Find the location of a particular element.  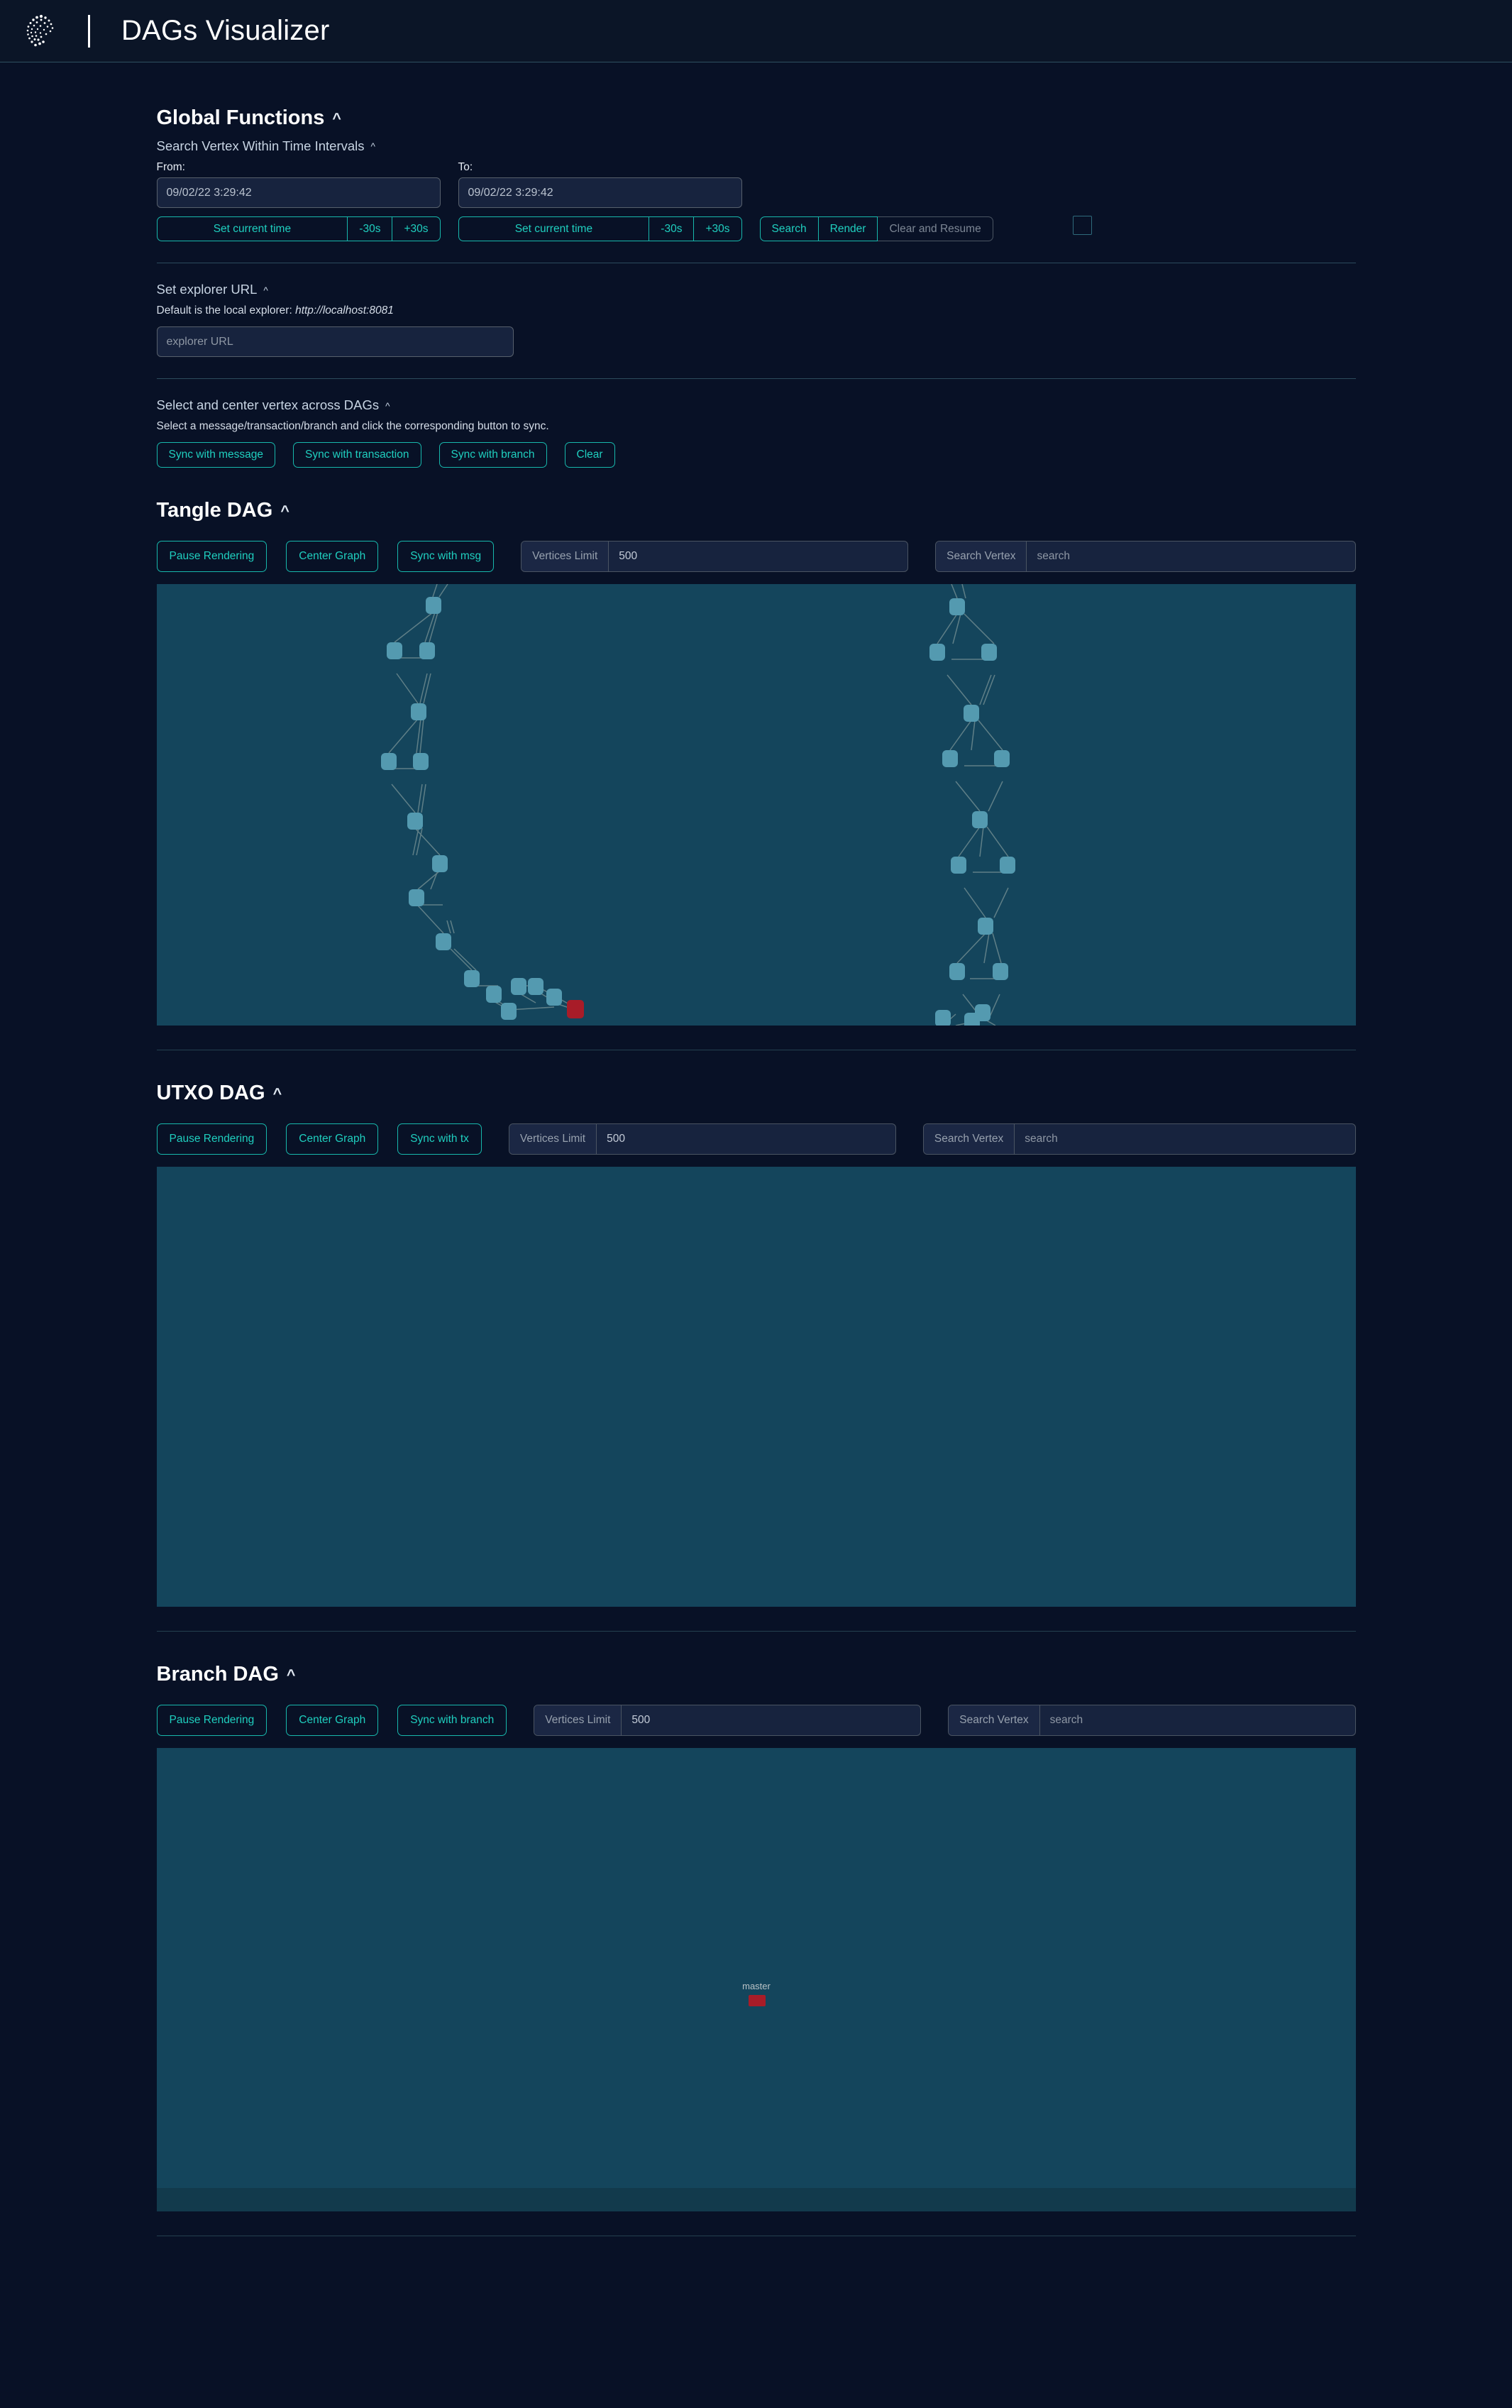

to-set-current-time-button: Set current time is located at coordinates (554, 229).